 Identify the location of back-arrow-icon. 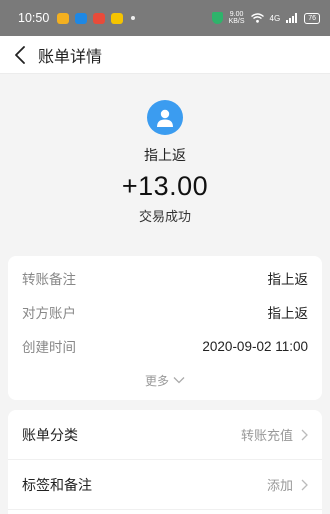
(20, 54).